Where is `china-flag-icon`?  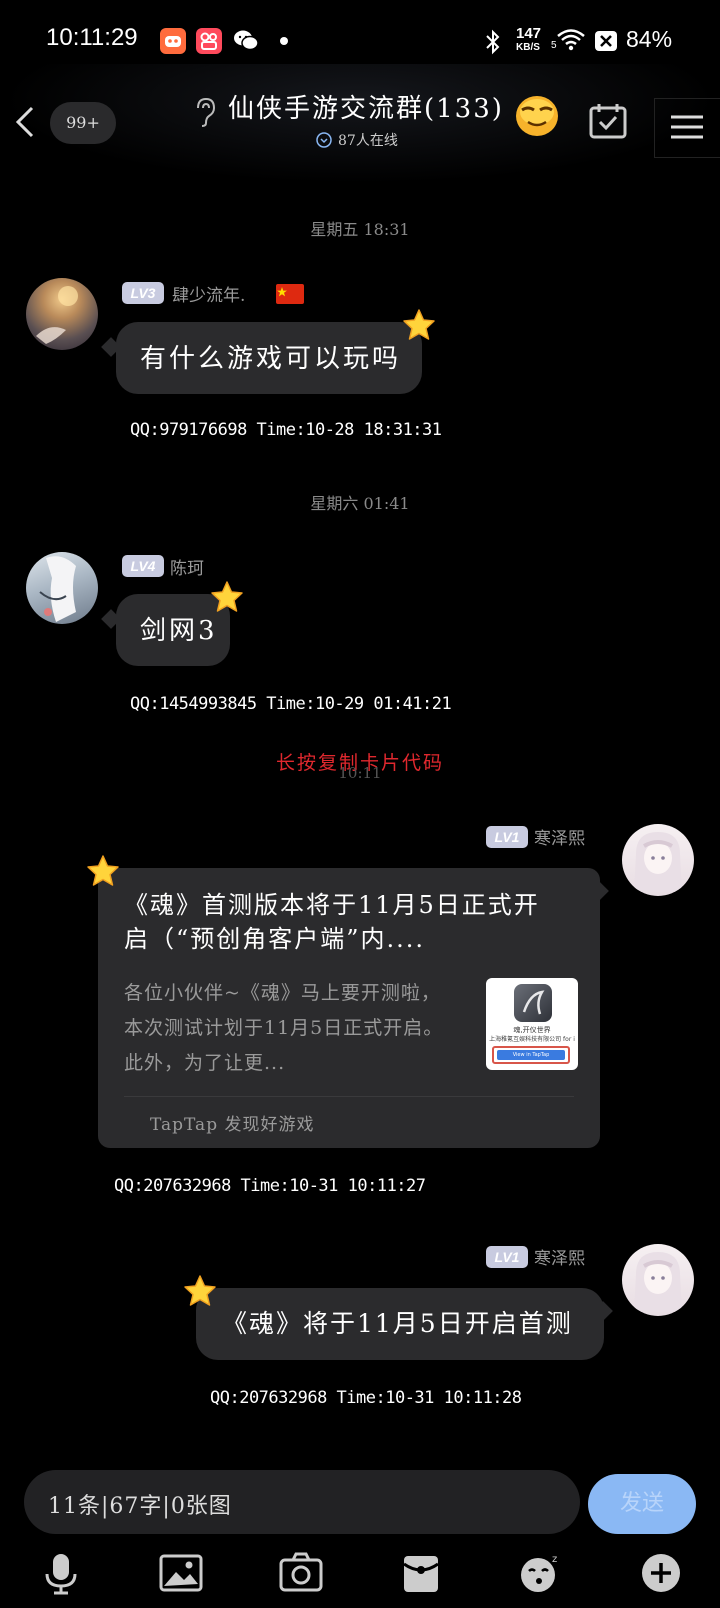
china-flag-icon is located at coordinates (290, 294).